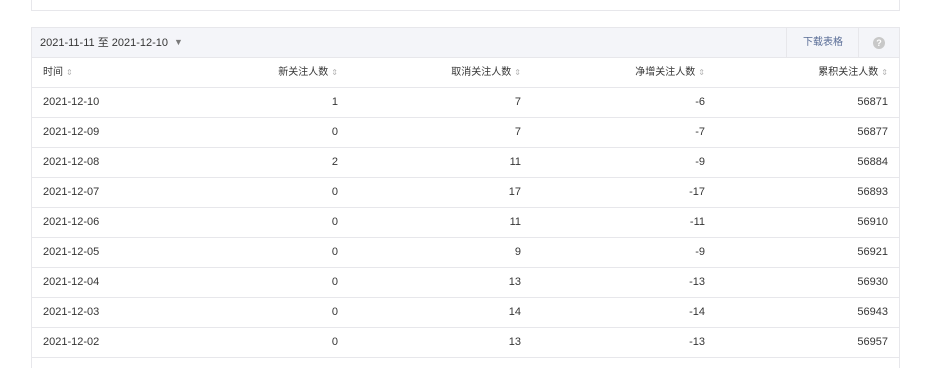 The image size is (946, 368). Describe the element at coordinates (872, 162) in the screenshot. I see `cell-total-followers: 56884` at that location.